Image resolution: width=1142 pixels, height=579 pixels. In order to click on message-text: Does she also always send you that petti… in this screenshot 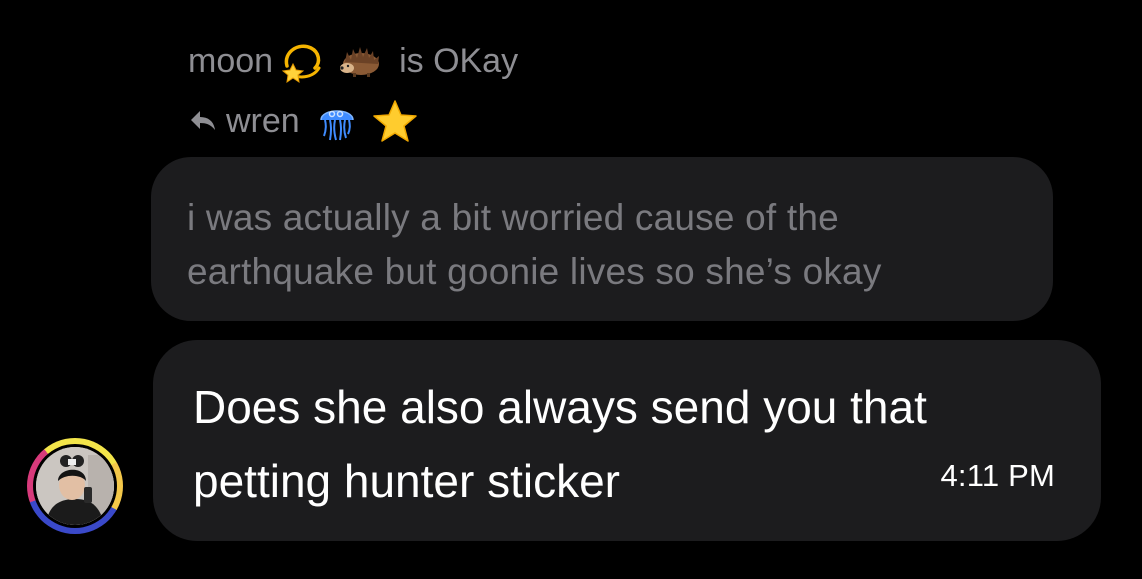, I will do `click(560, 444)`.